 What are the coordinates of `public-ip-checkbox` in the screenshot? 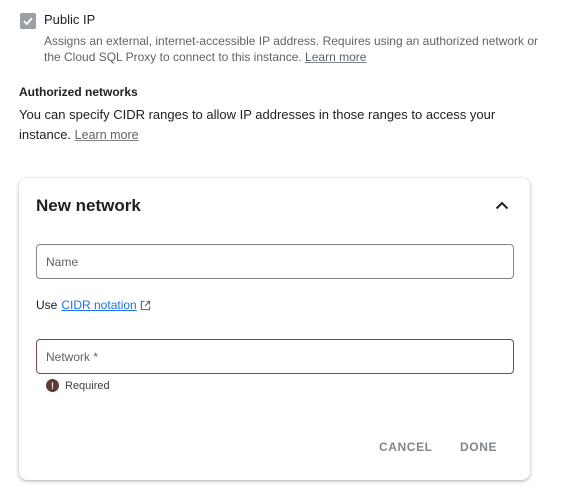 It's located at (28, 21).